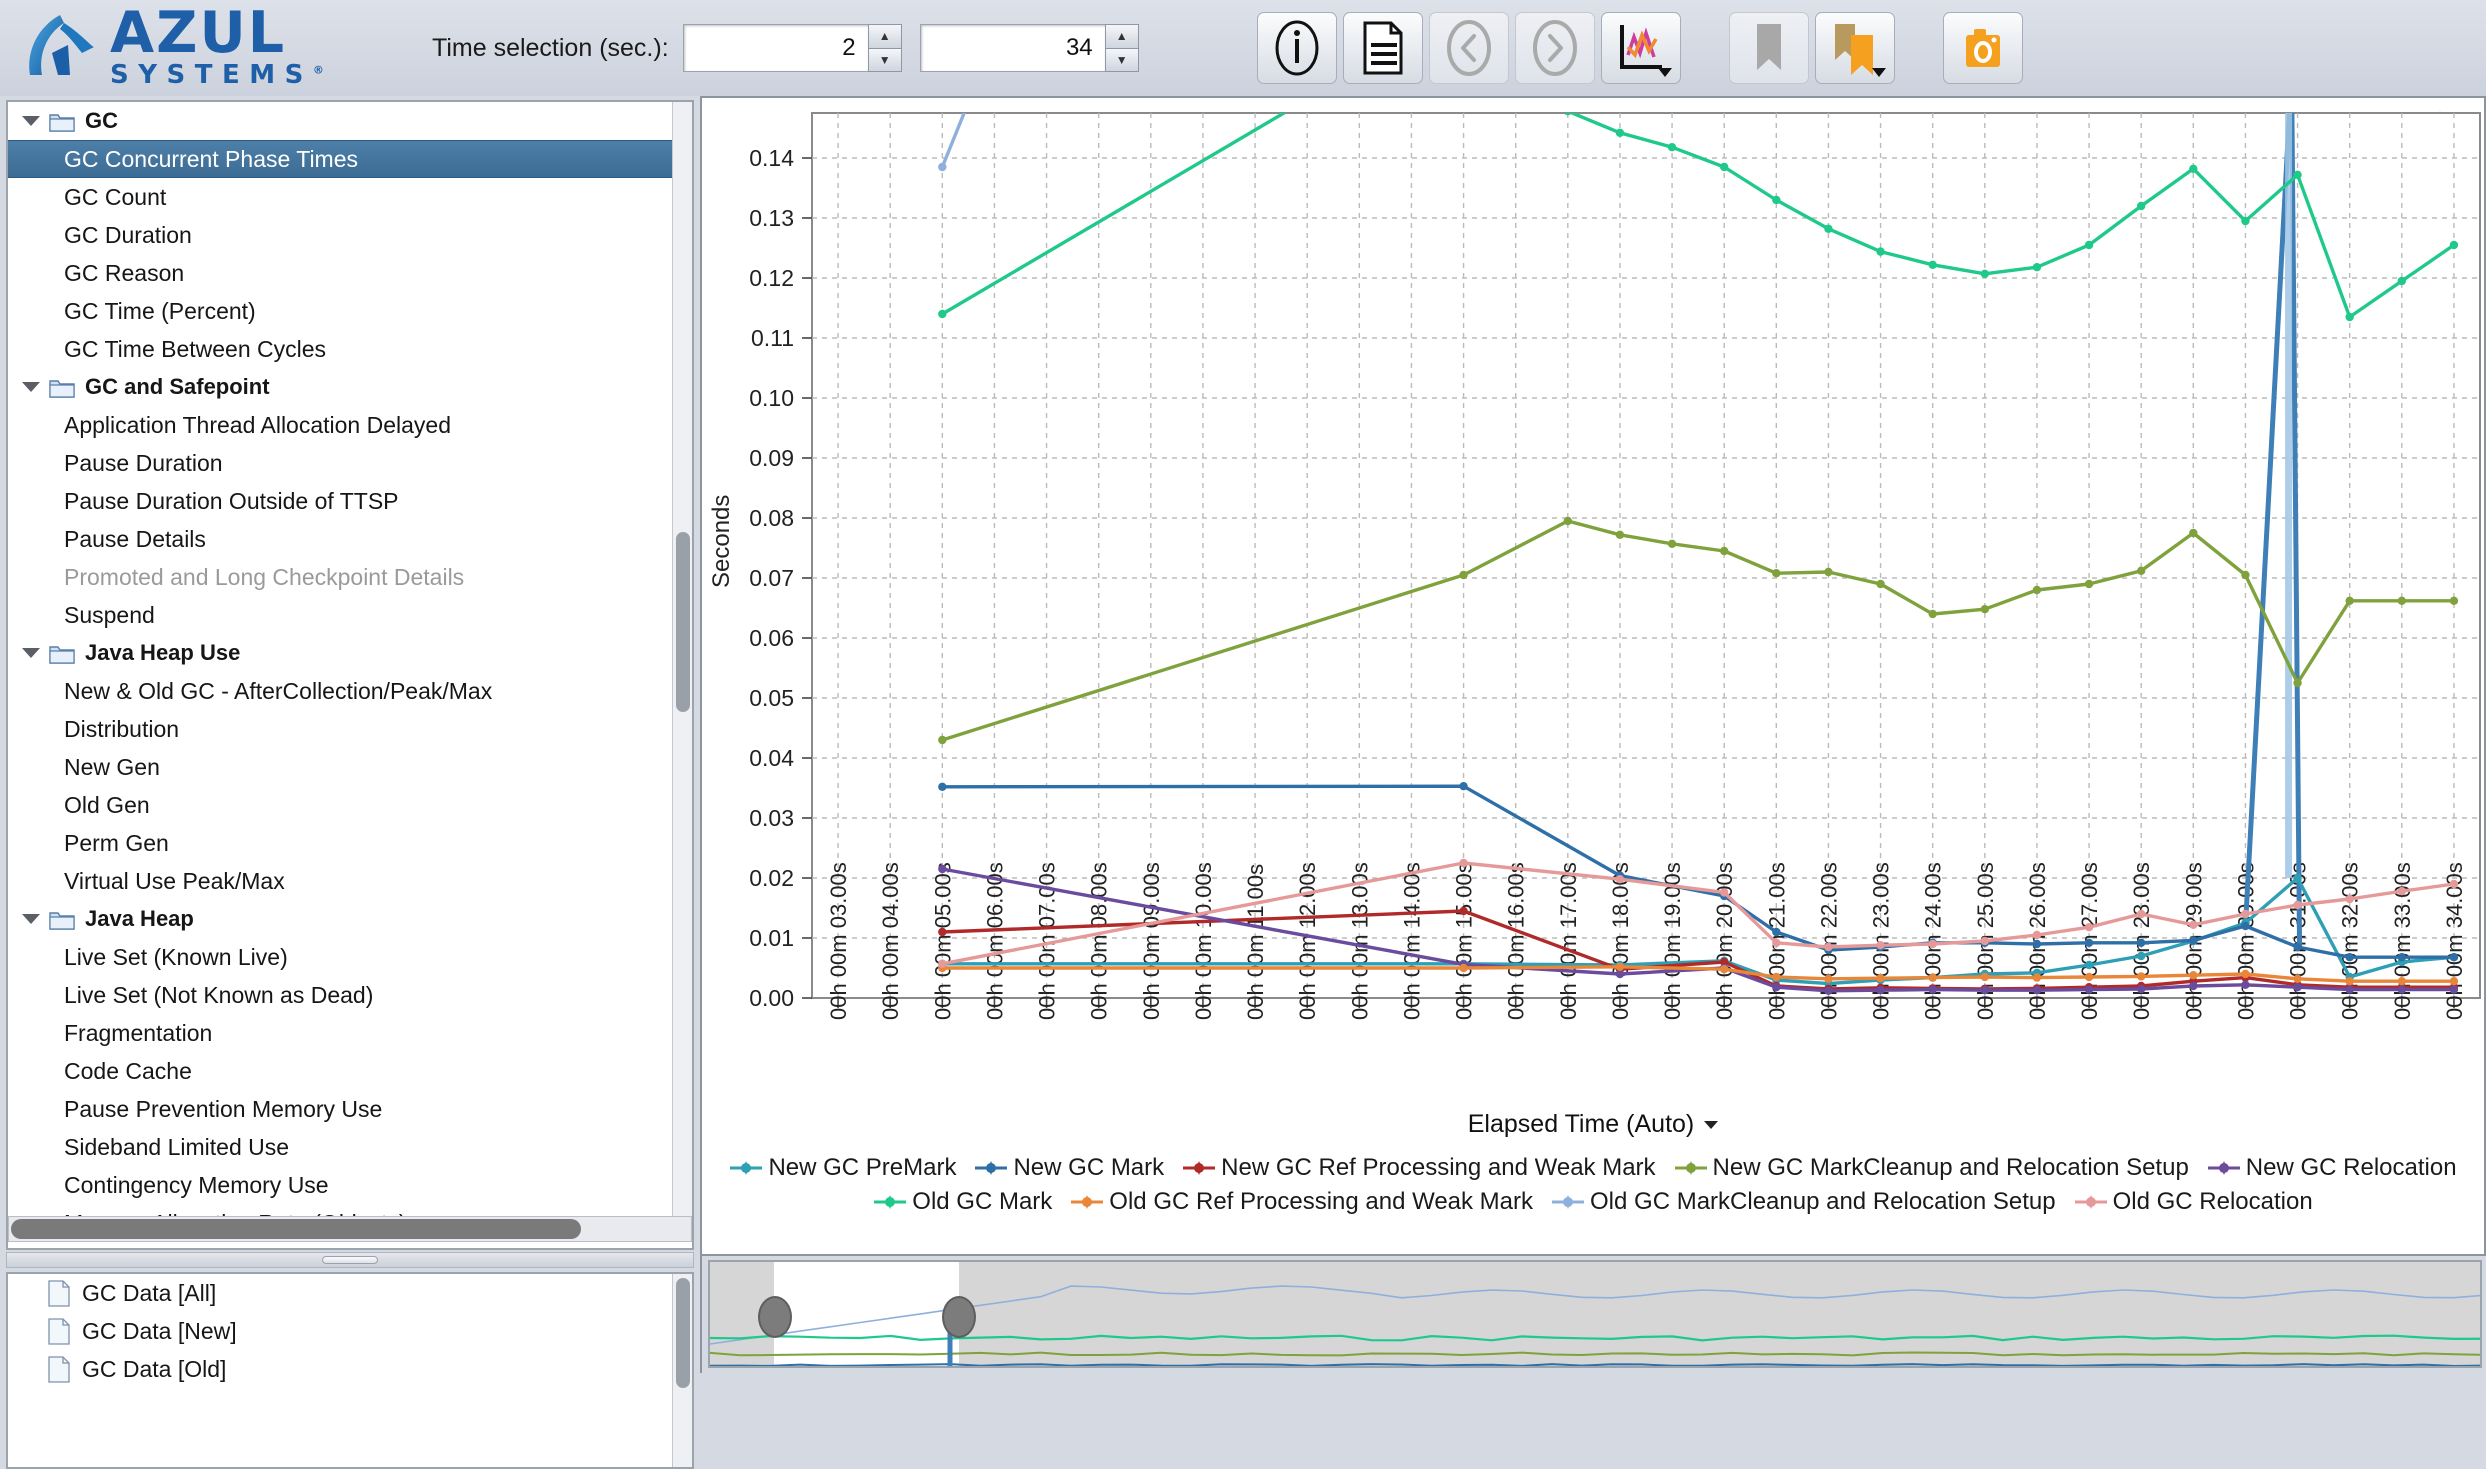  I want to click on legend-item: Old GC MarkCleanup and Relocation Setup, so click(1803, 1202).